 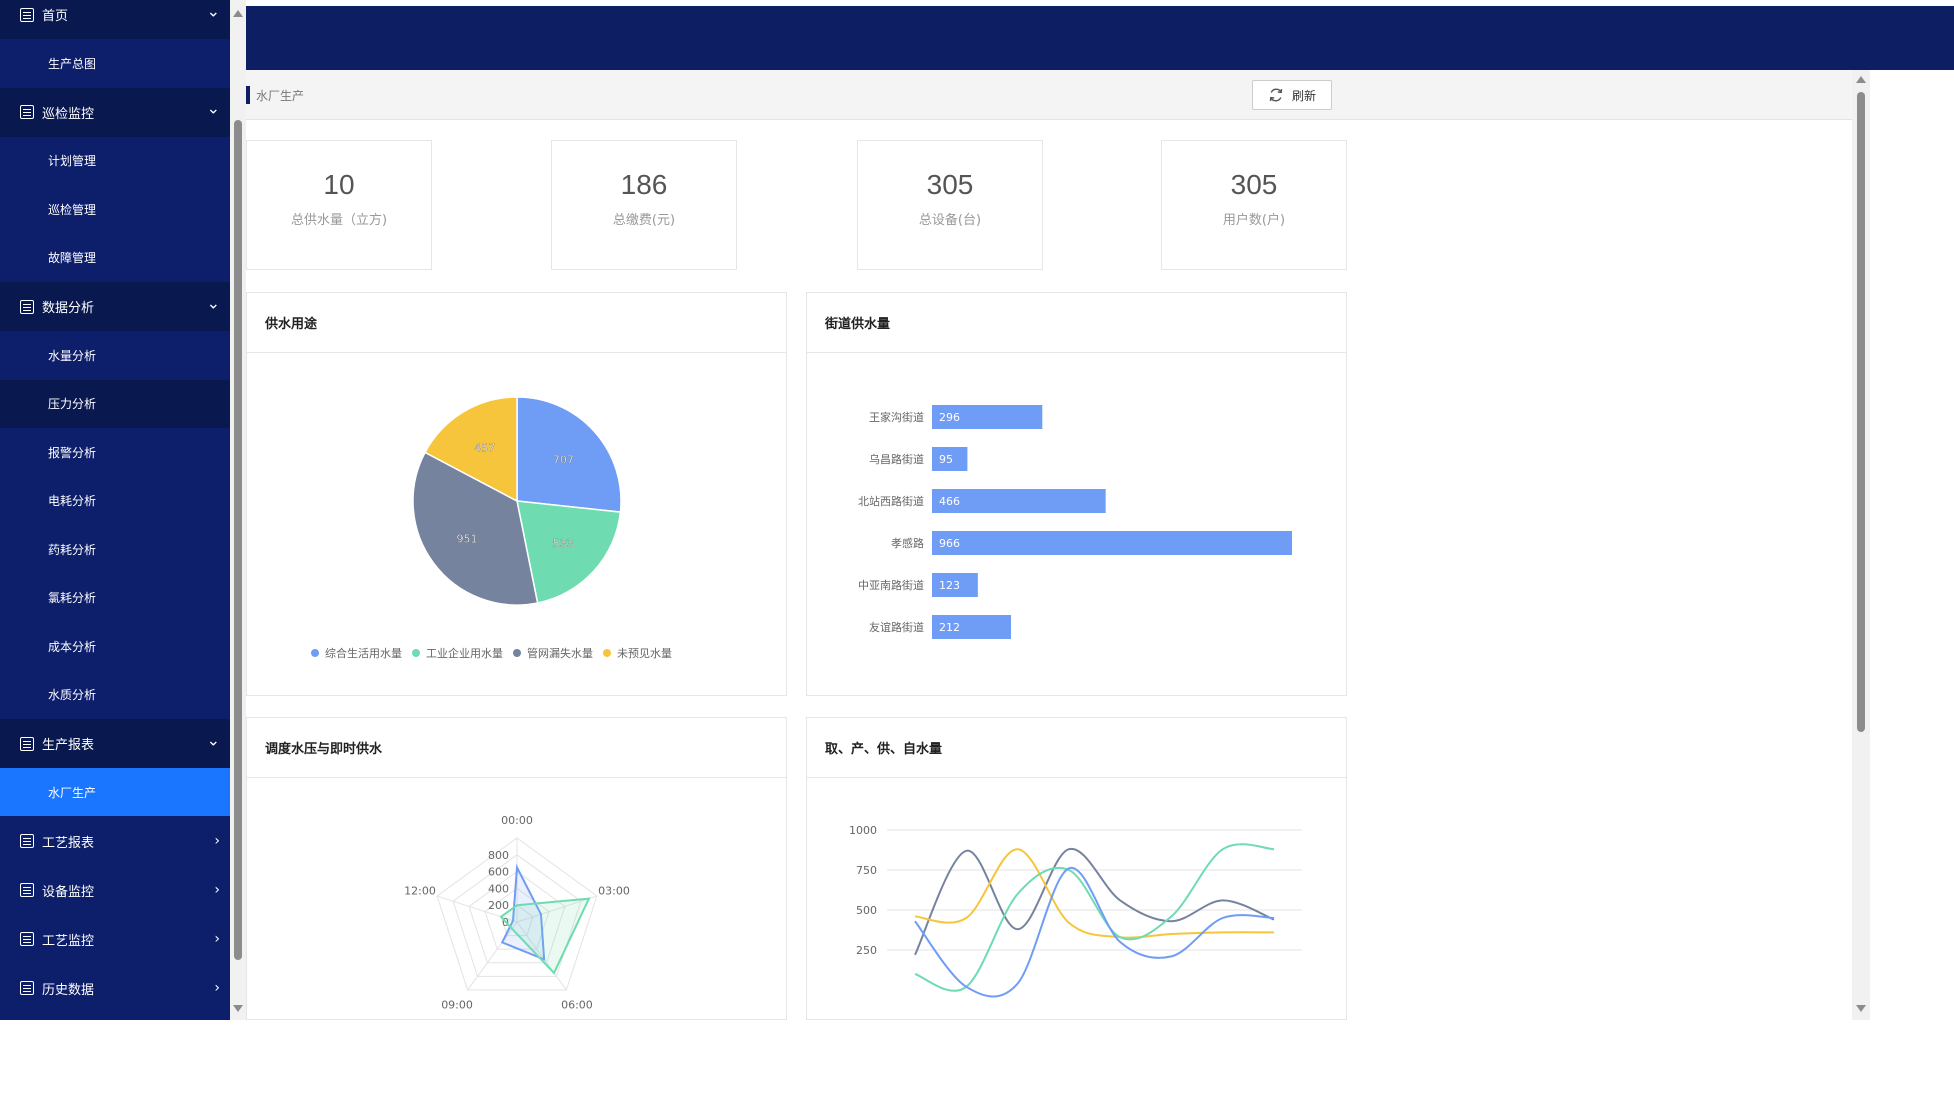 What do you see at coordinates (949, 501) in the screenshot?
I see `bar-value-label: 466` at bounding box center [949, 501].